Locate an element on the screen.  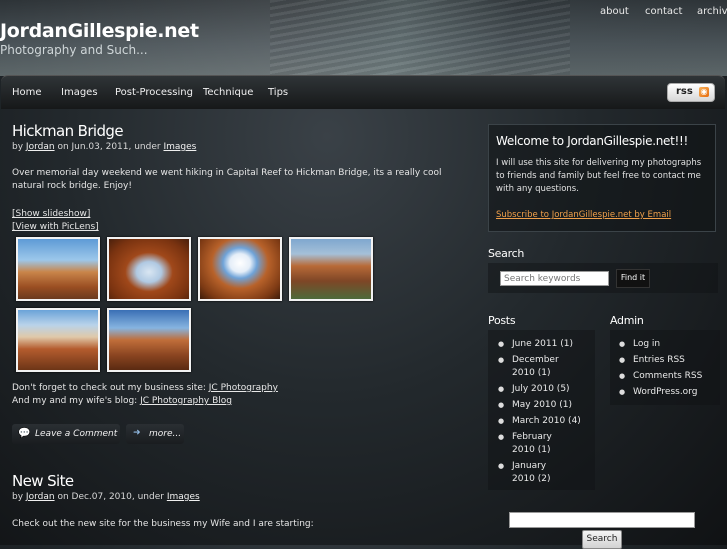
archive-item-text: June 2011 (1) is located at coordinates (542, 344).